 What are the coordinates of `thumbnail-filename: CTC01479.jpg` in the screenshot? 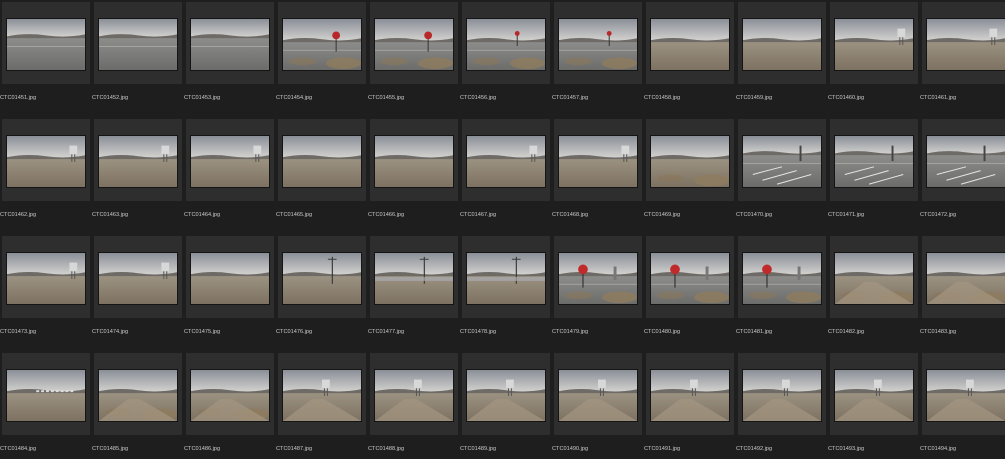 It's located at (570, 332).